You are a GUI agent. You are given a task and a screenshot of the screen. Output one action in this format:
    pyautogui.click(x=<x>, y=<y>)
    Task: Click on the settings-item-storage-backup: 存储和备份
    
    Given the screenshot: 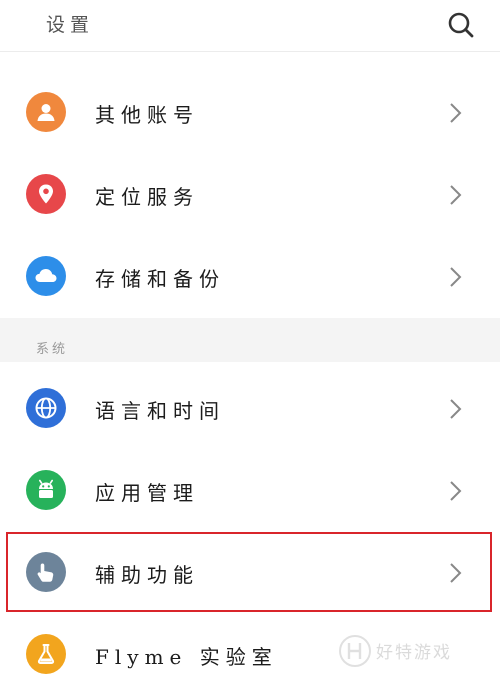 What is the action you would take?
    pyautogui.click(x=250, y=277)
    